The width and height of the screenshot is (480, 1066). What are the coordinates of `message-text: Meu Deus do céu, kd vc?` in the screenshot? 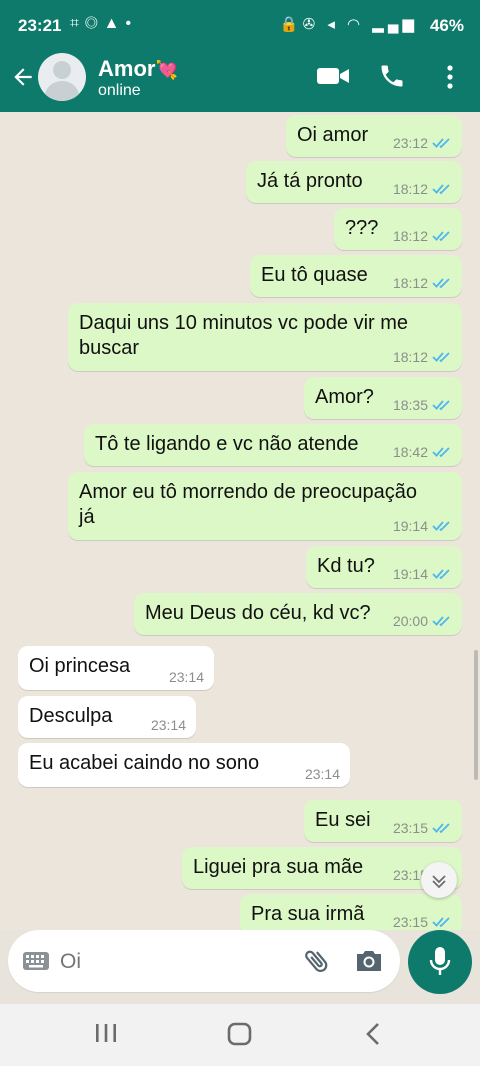 It's located at (258, 613).